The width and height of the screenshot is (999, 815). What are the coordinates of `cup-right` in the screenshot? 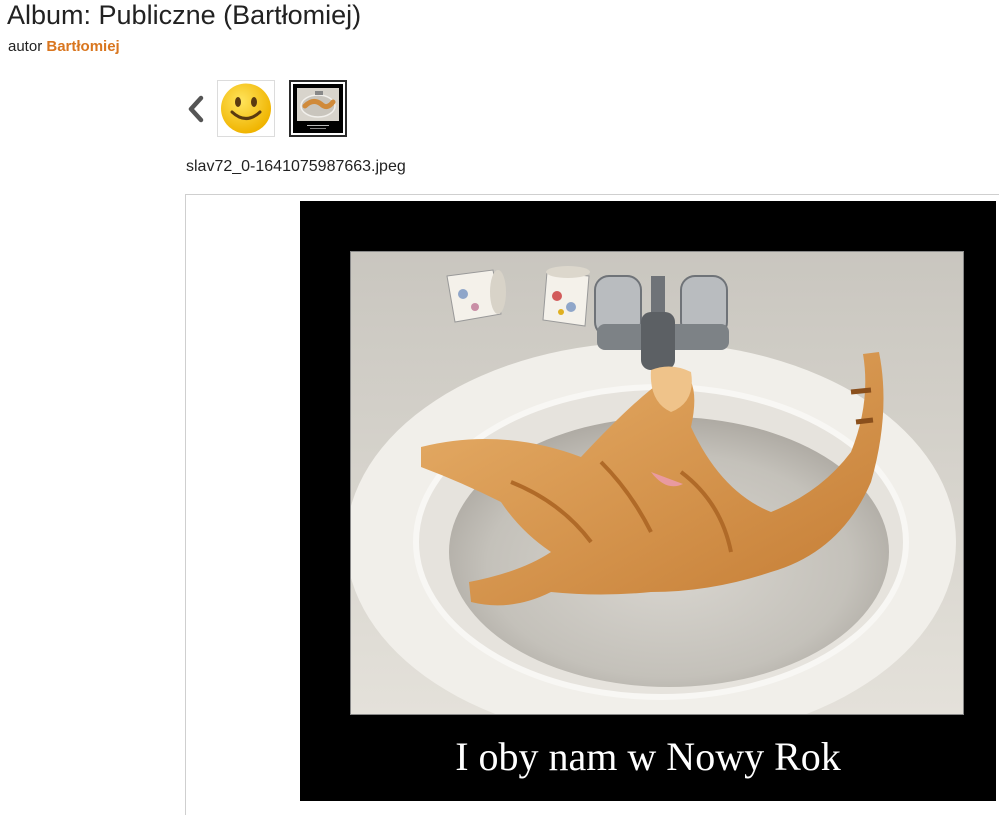 It's located at (566, 296).